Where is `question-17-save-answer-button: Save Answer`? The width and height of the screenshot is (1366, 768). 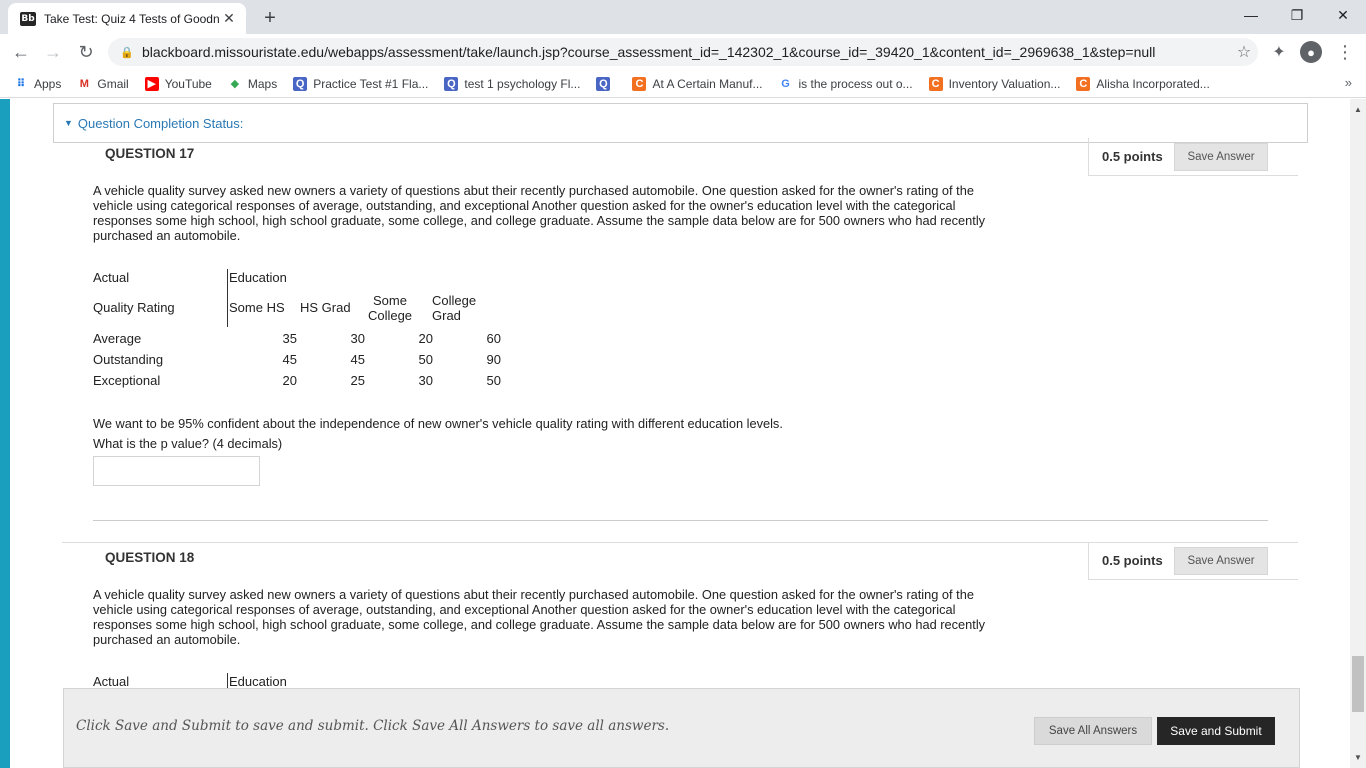
question-17-save-answer-button: Save Answer is located at coordinates (1221, 156).